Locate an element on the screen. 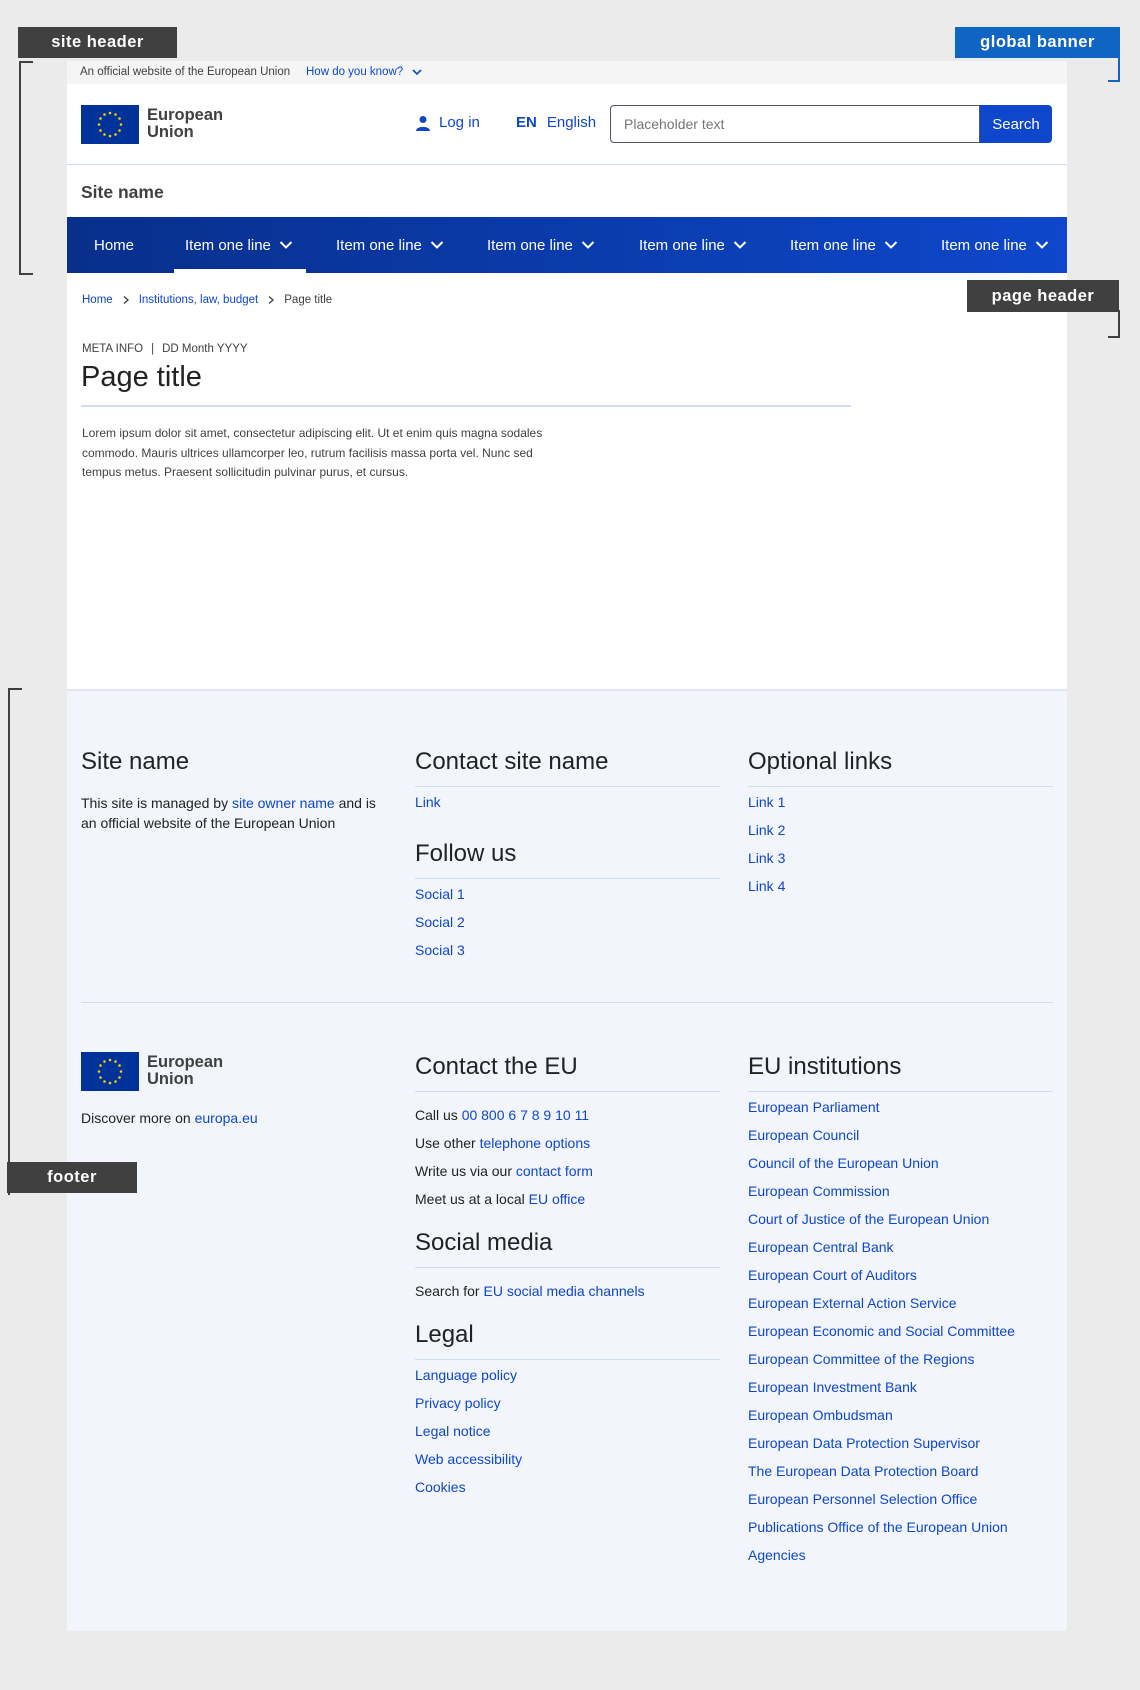 The height and width of the screenshot is (1690, 1140). social-channels-link: EU social media channels is located at coordinates (563, 1291).